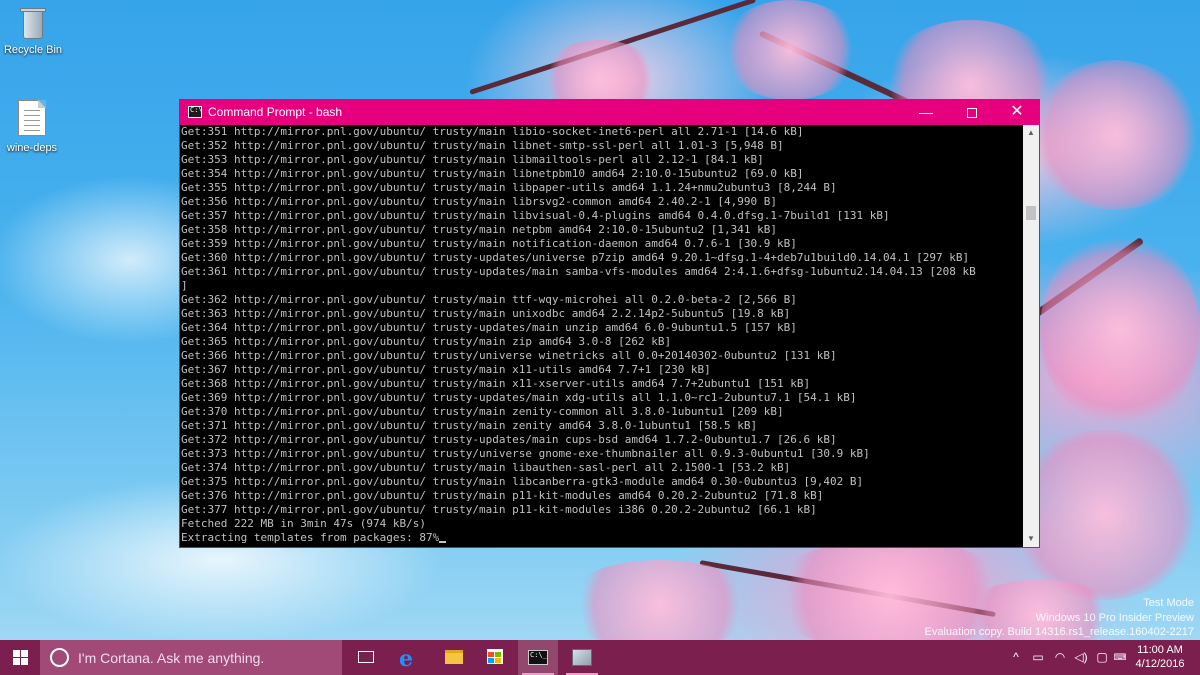 This screenshot has height=675, width=1200. Describe the element at coordinates (1160, 650) in the screenshot. I see `clock-time: 11:00 AM` at that location.